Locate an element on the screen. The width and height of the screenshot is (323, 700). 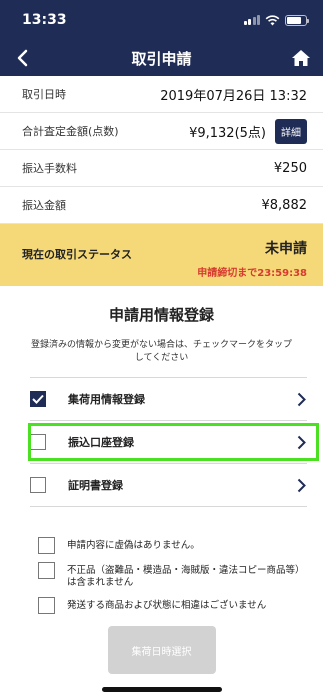
info-value: 2019年07月26日 13:32 is located at coordinates (233, 96).